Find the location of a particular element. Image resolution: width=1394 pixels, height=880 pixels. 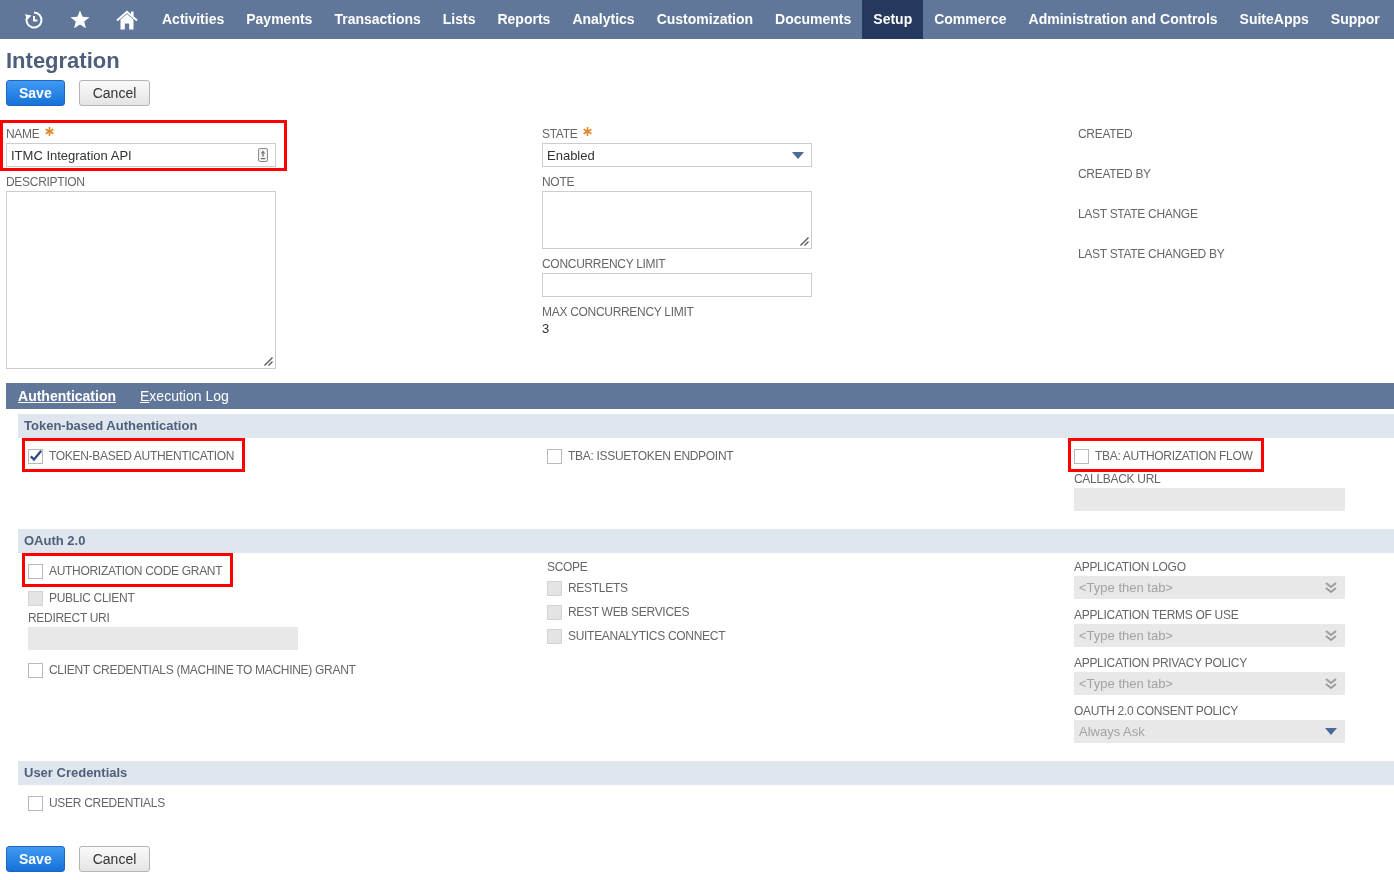

nav-menu-item: Payments is located at coordinates (279, 19).